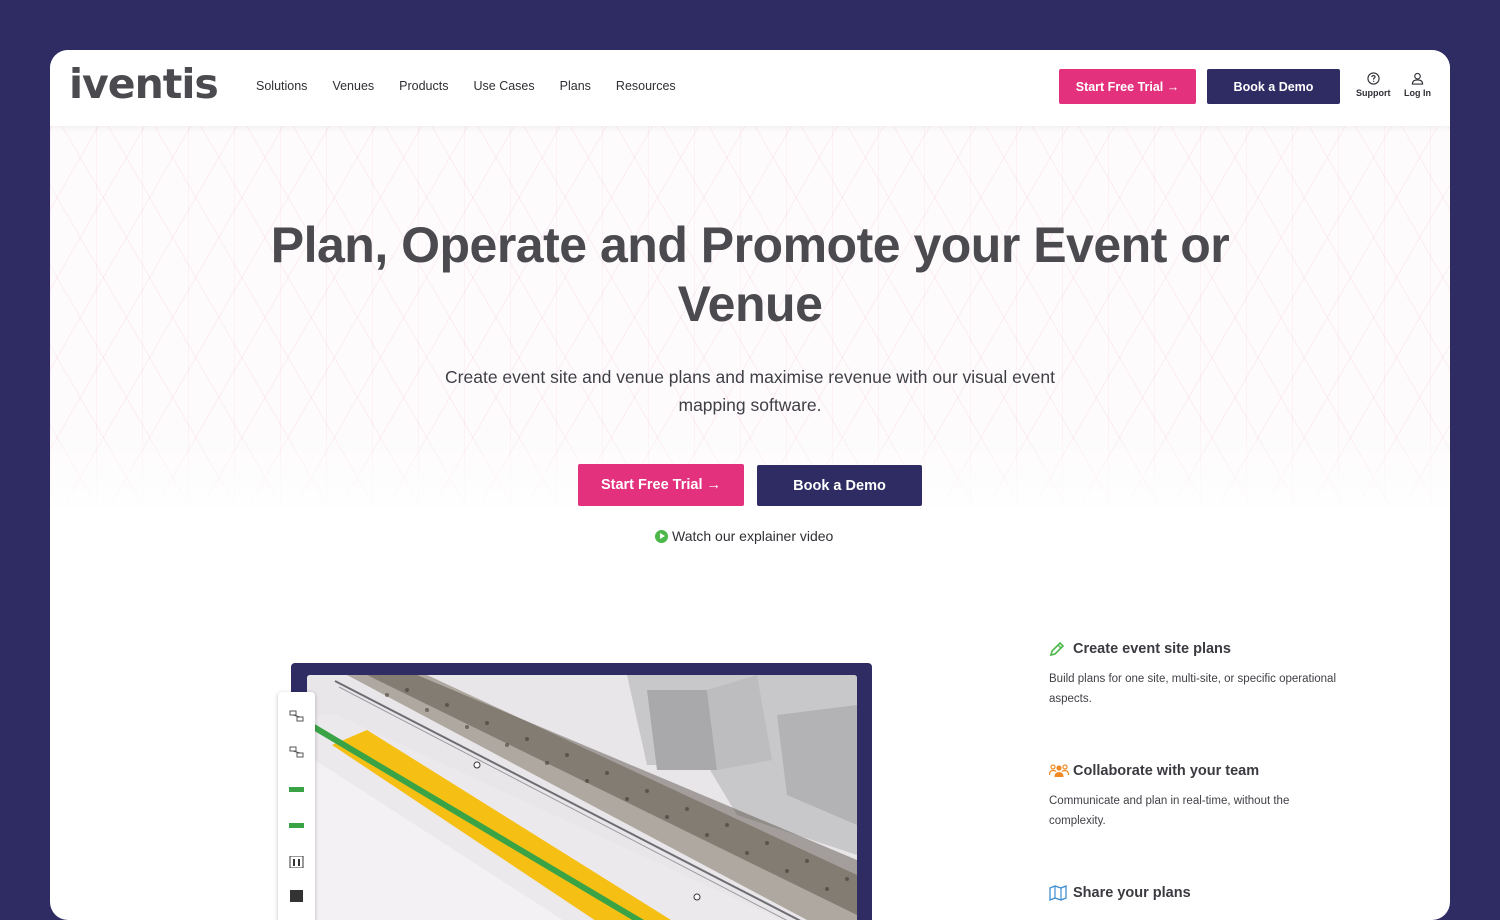  Describe the element at coordinates (1132, 893) in the screenshot. I see `feature-title: Share your plans` at that location.